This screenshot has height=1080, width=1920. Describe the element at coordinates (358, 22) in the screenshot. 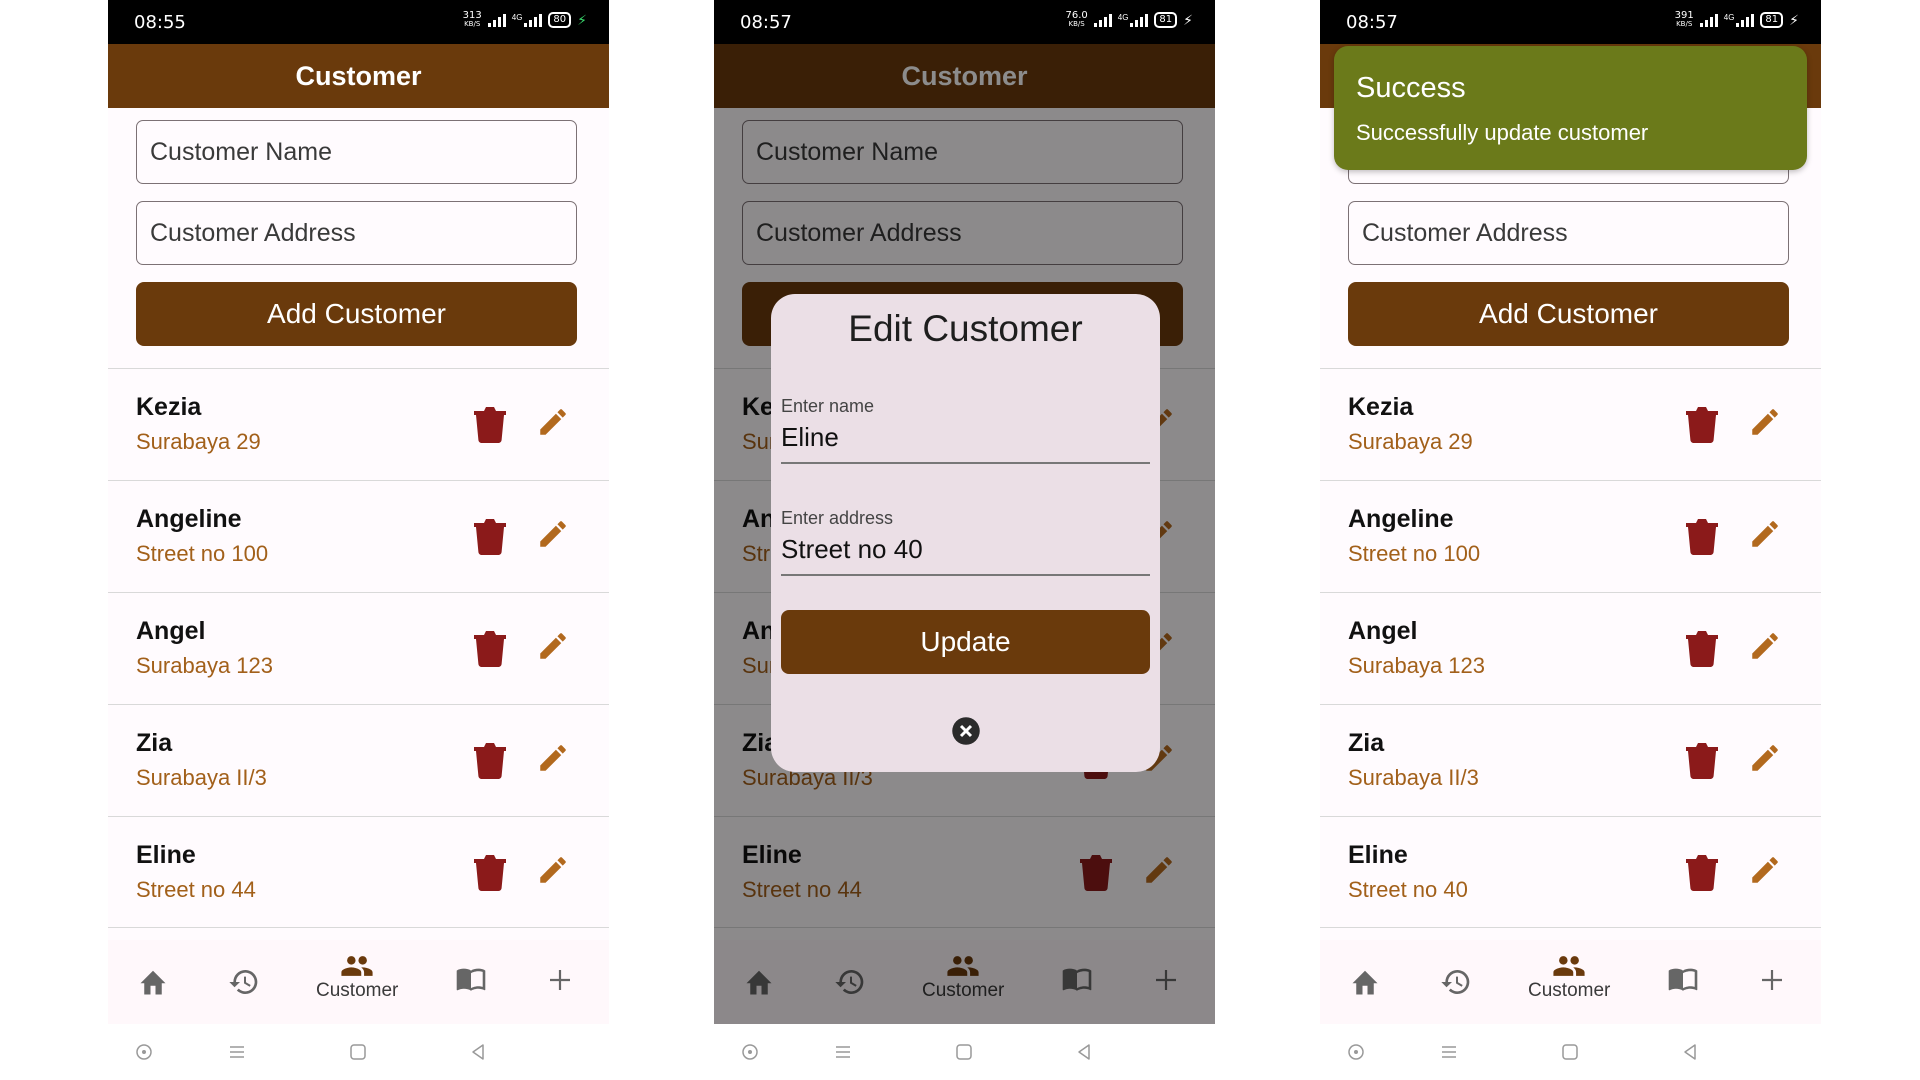

I see `status-bar: 08:55 313 KB/S 4G 80 ⚡` at that location.